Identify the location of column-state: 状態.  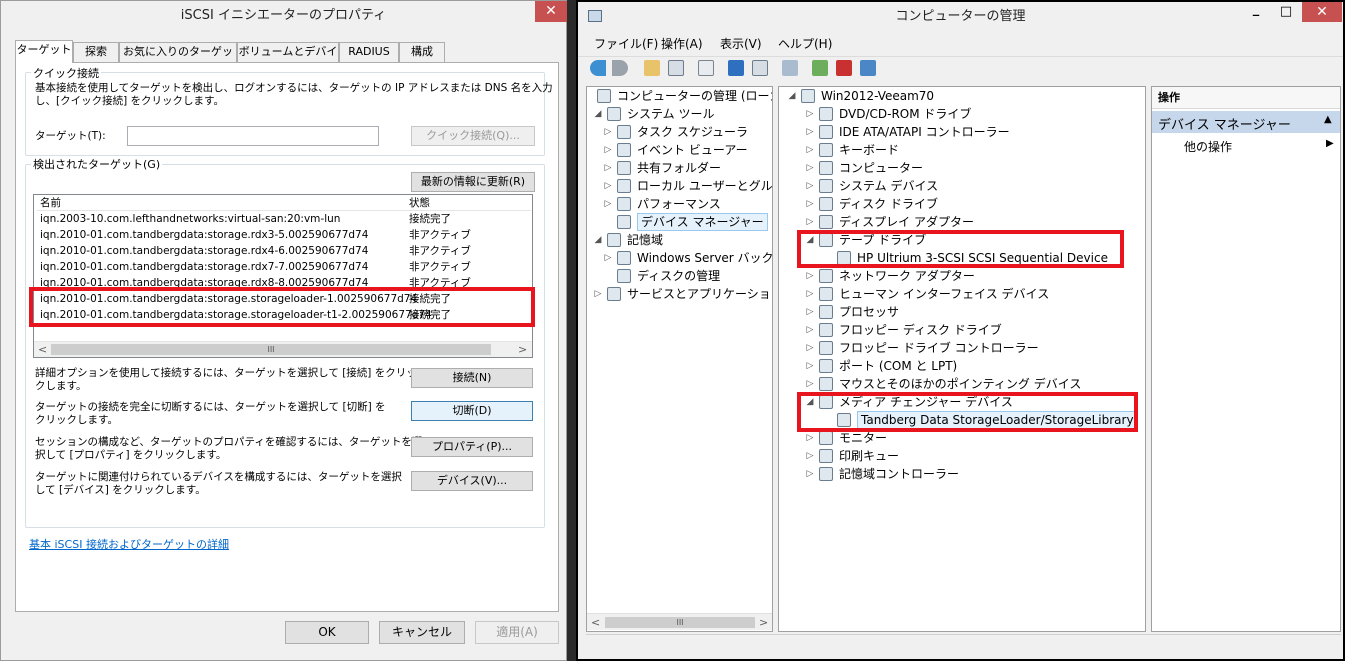
(419, 203).